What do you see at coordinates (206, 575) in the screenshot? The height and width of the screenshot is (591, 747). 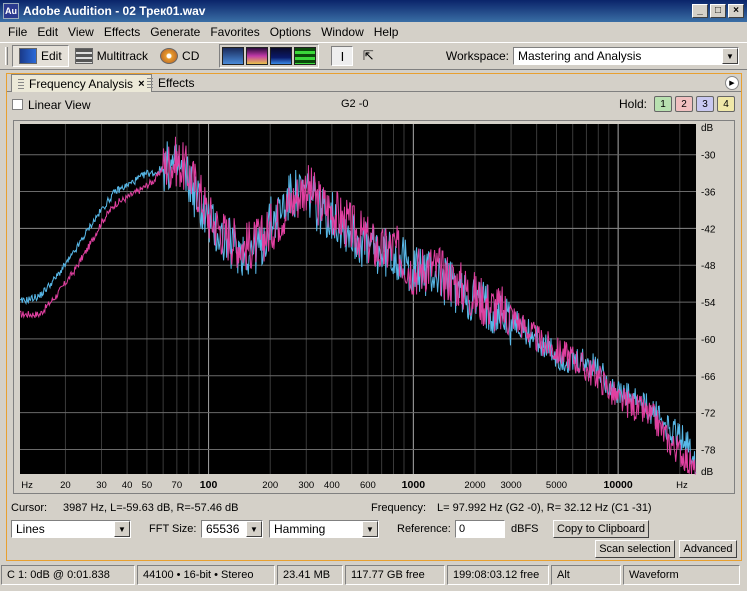 I see `status-format: 44100 • 16-bit • Stereo` at bounding box center [206, 575].